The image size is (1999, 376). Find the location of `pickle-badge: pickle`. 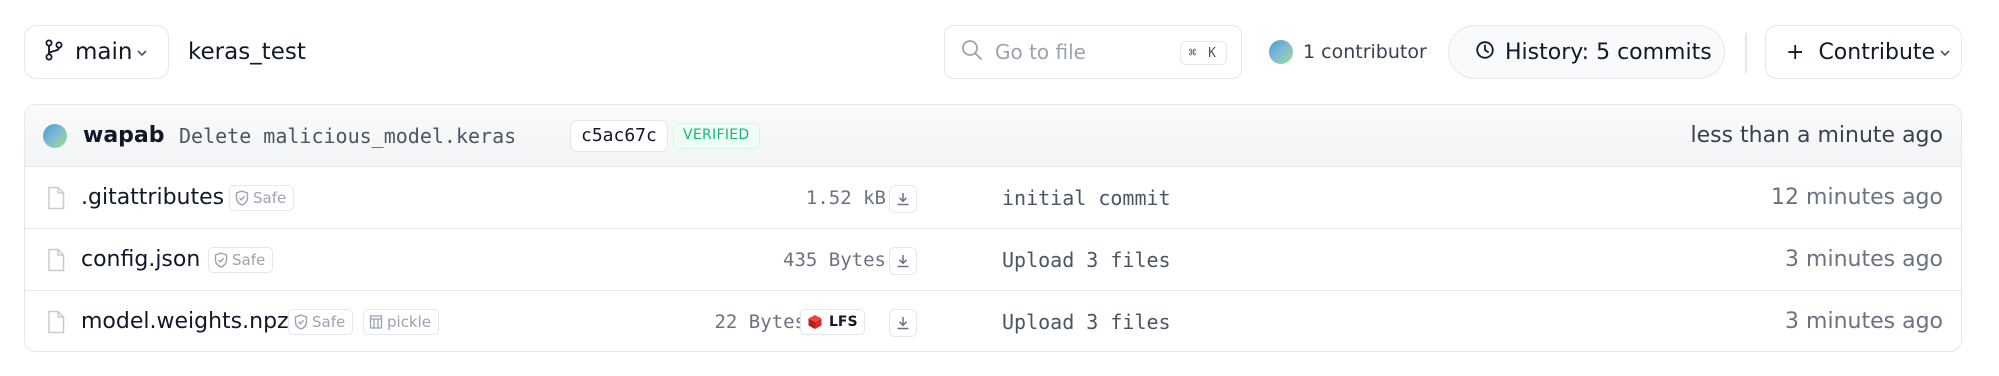

pickle-badge: pickle is located at coordinates (401, 322).